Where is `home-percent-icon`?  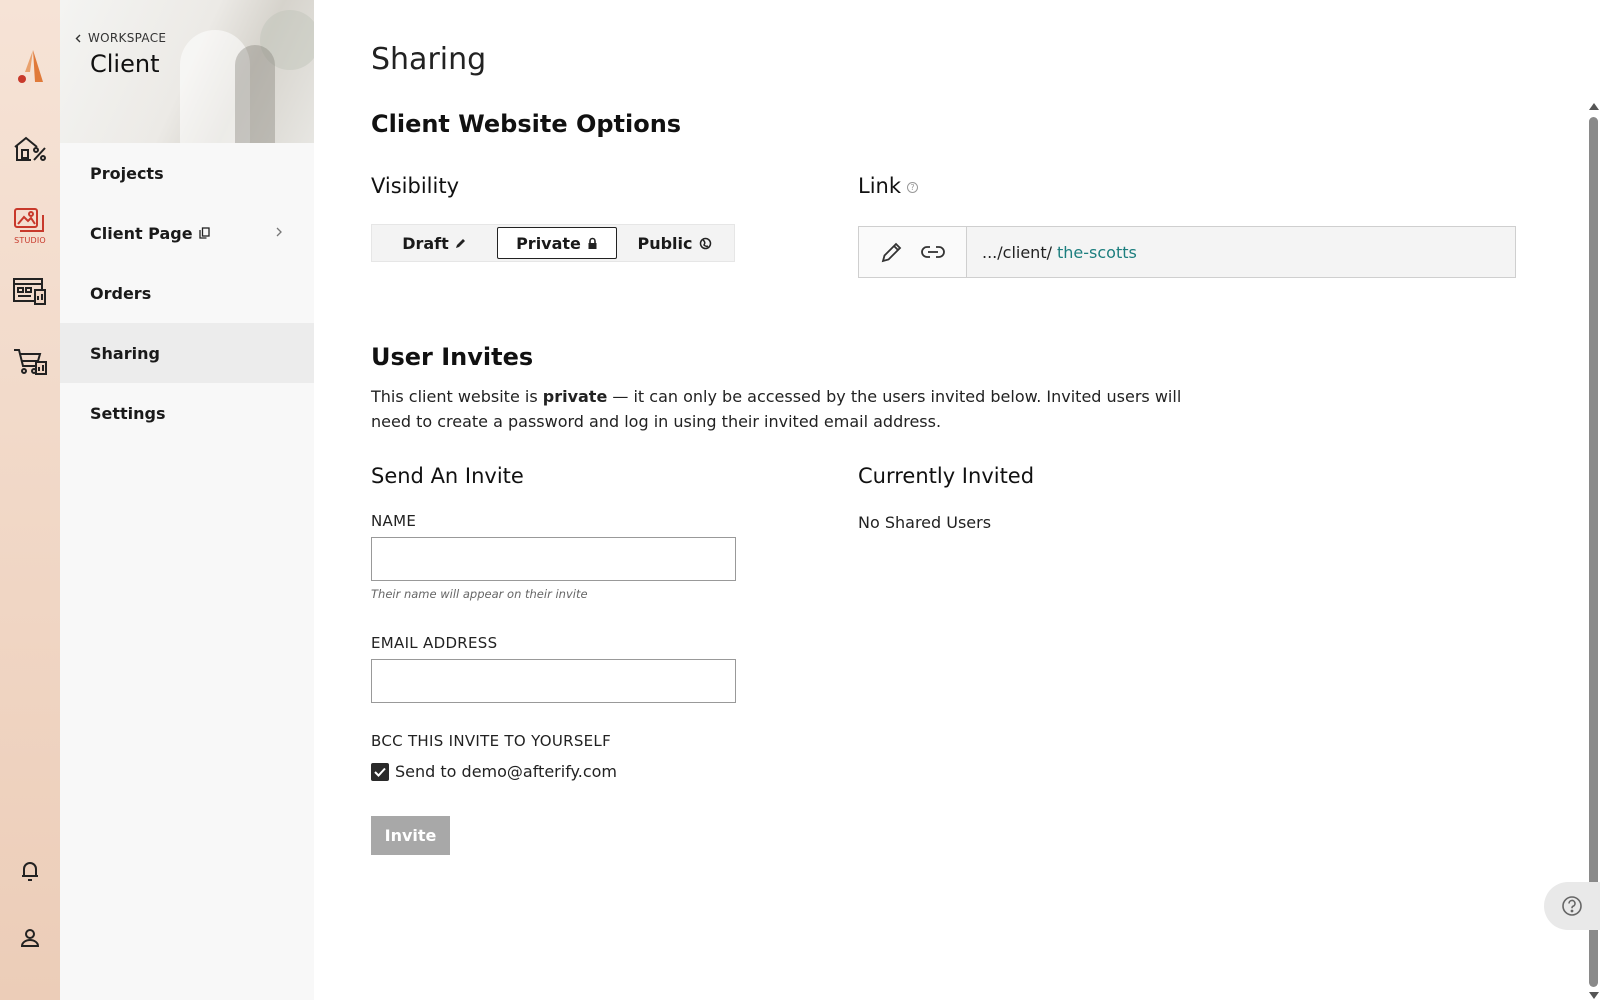 home-percent-icon is located at coordinates (30, 149).